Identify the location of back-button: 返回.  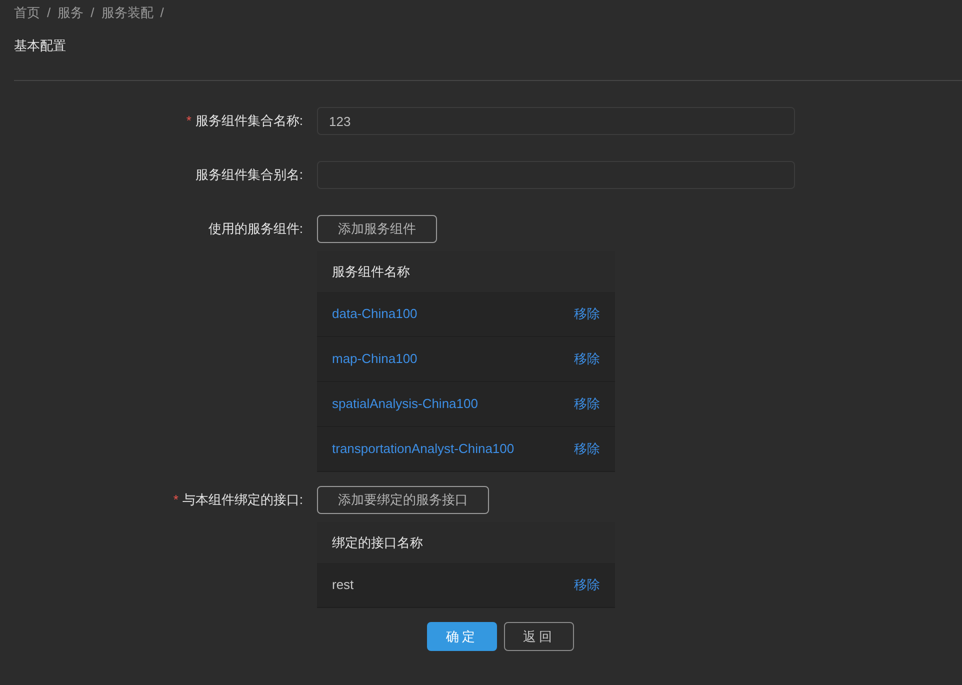
(539, 636).